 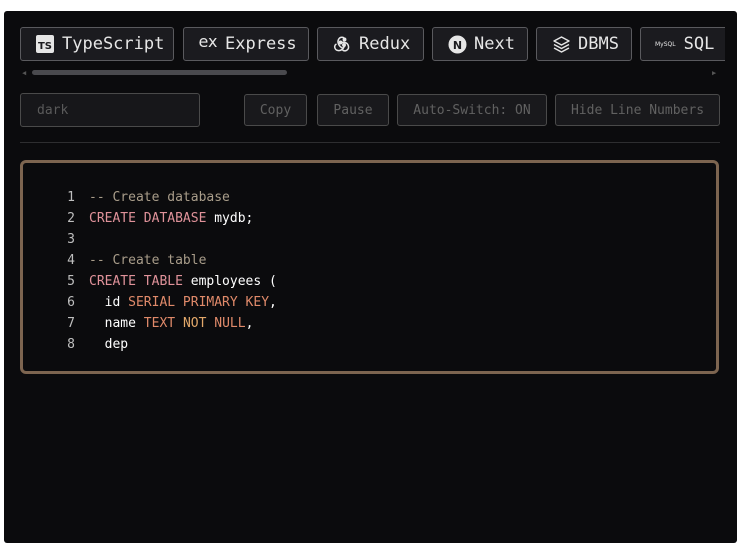 I want to click on code-line: 2 CREATE DATABASE mydb;, so click(x=369, y=218).